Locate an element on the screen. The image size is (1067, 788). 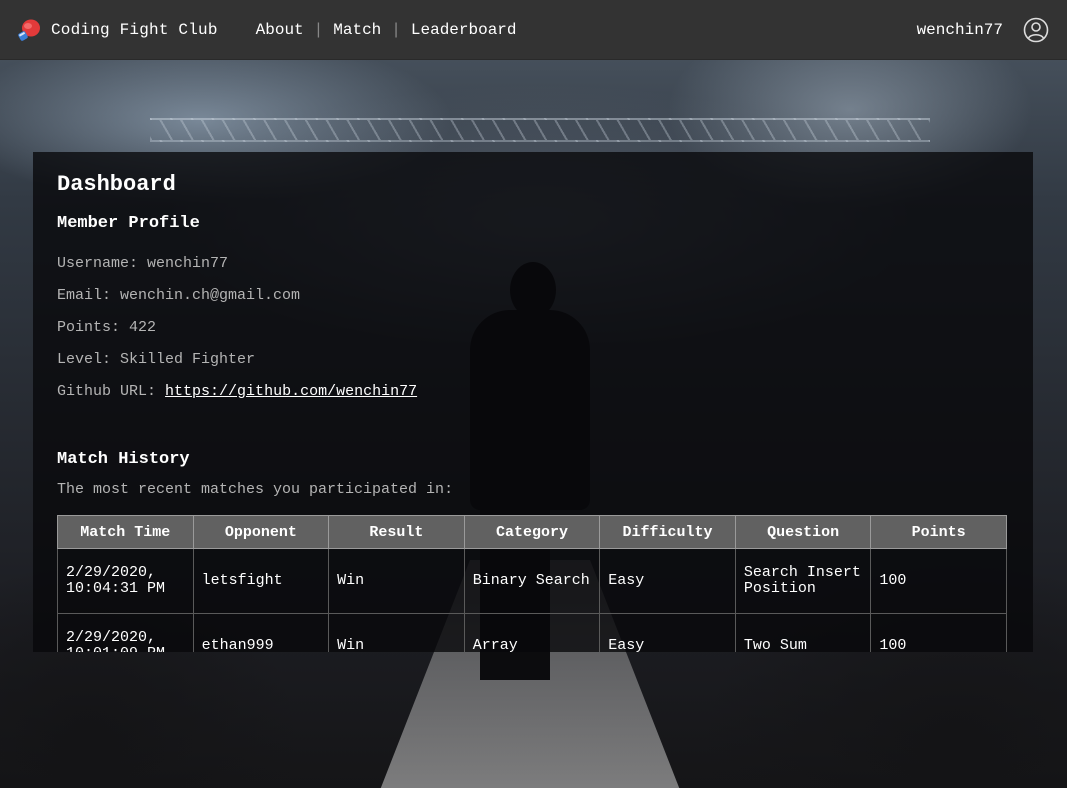
column-header-points: Points is located at coordinates (938, 532).